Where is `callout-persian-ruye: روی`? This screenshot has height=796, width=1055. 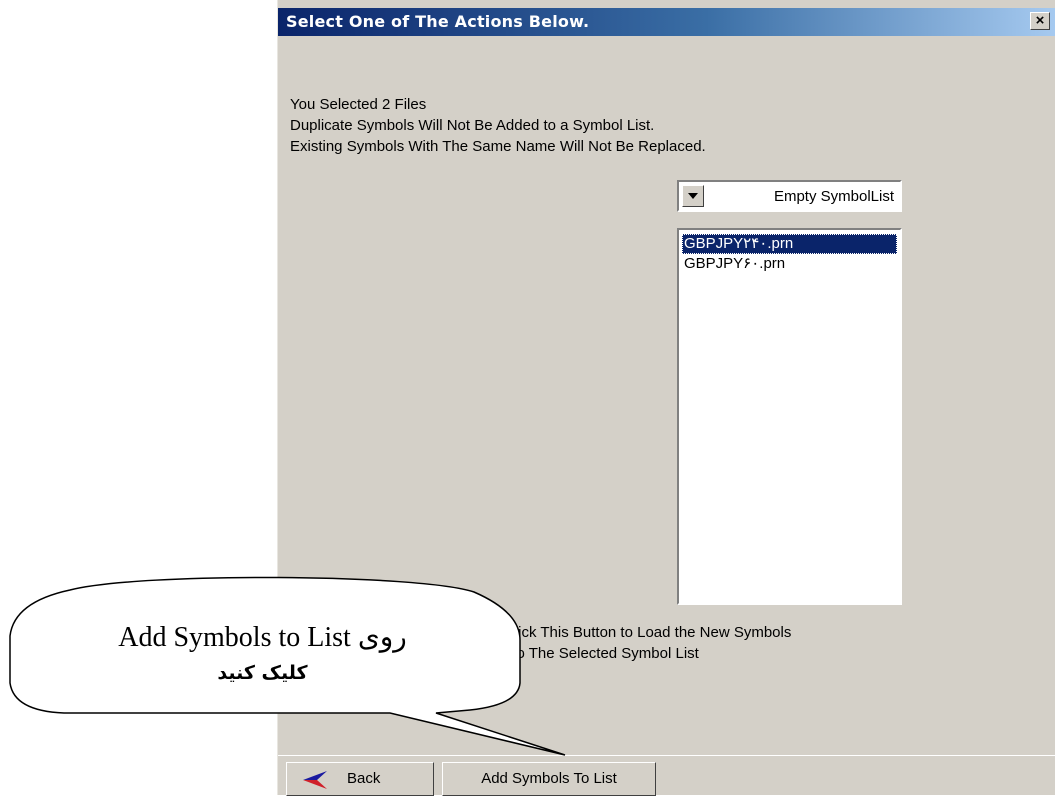
callout-persian-ruye: روی is located at coordinates (382, 637).